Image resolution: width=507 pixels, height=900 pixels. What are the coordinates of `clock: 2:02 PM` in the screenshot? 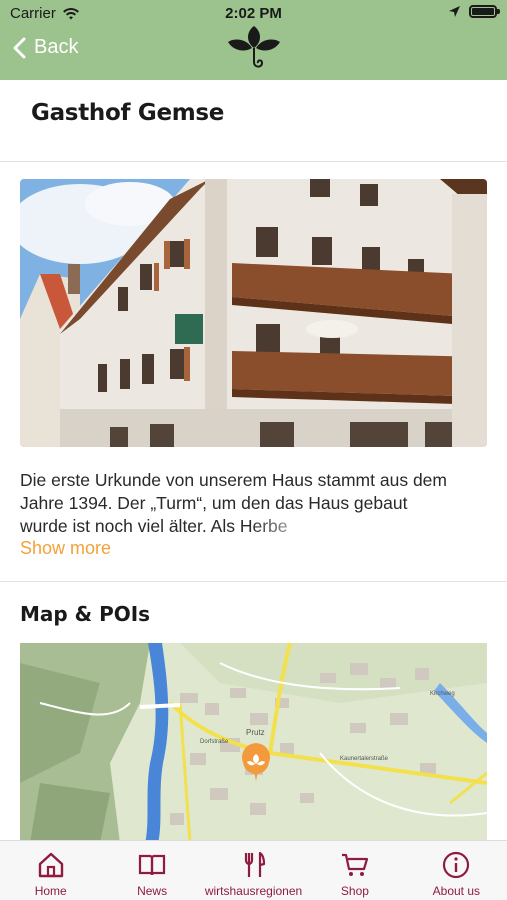 It's located at (253, 13).